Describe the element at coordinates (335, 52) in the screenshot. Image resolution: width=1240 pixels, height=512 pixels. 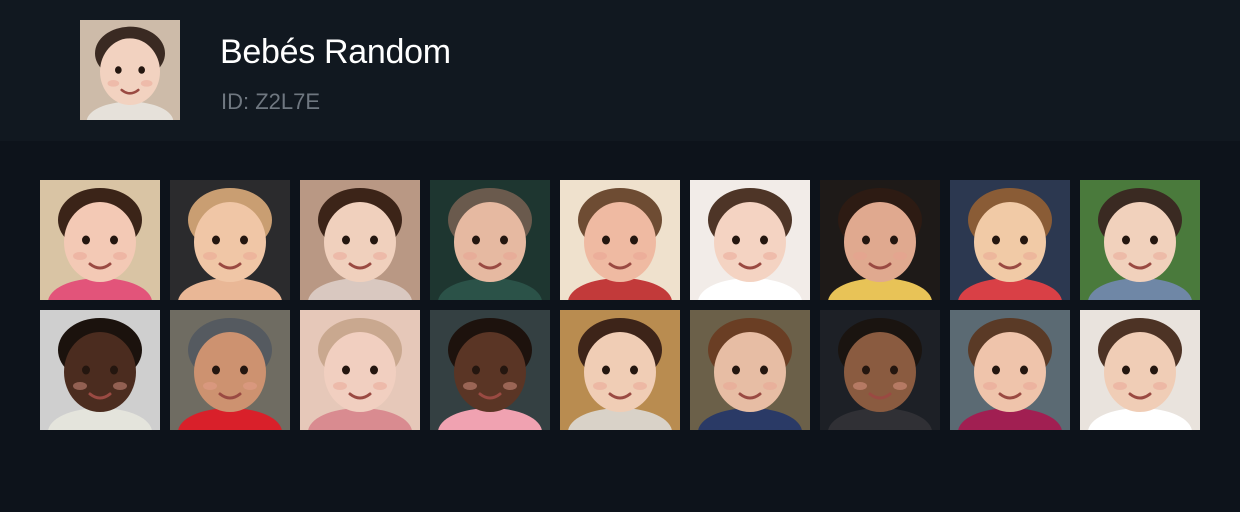
I see `channel-title: Bebés Random` at that location.